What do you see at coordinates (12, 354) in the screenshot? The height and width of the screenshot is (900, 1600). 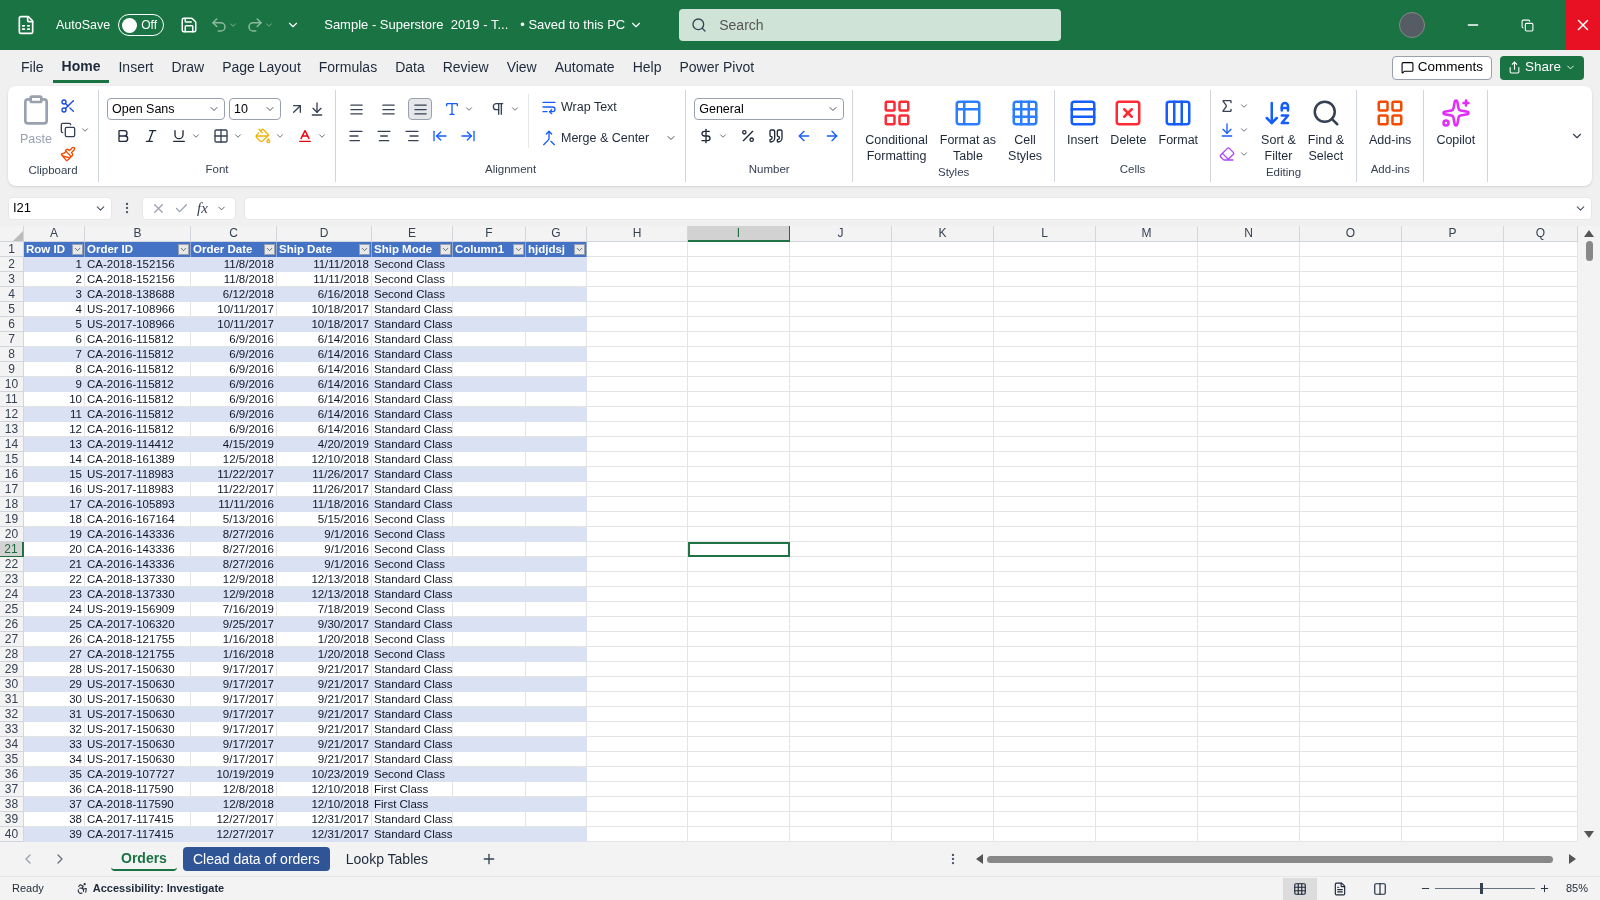 I see `row-header: 8` at bounding box center [12, 354].